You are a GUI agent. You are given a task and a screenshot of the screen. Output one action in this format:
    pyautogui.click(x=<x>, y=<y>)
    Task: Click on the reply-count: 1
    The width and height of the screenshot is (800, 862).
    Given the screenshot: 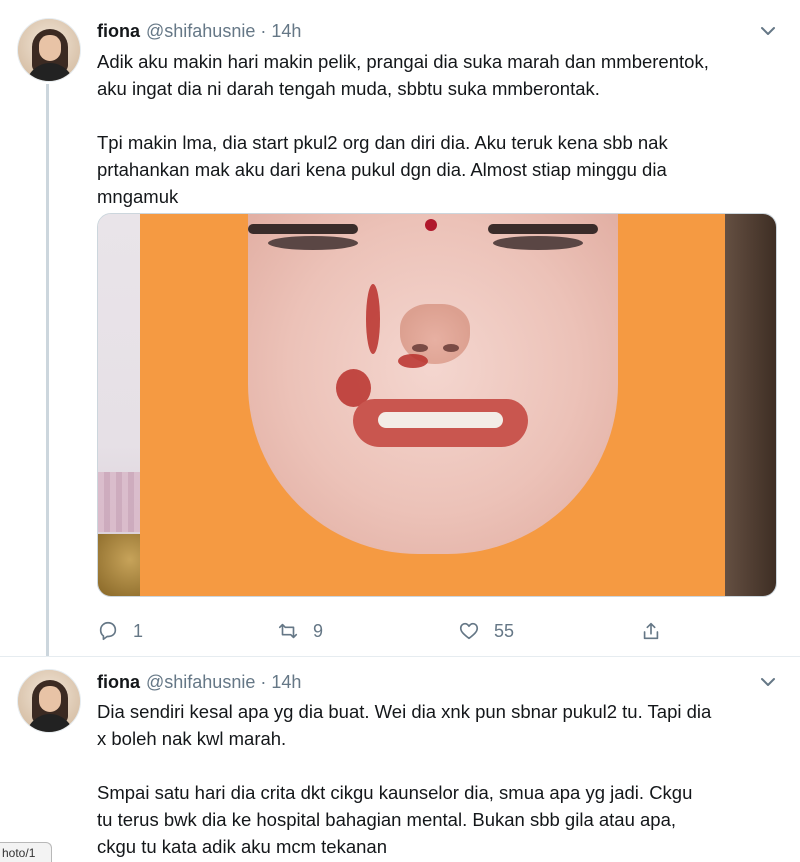 What is the action you would take?
    pyautogui.click(x=138, y=630)
    